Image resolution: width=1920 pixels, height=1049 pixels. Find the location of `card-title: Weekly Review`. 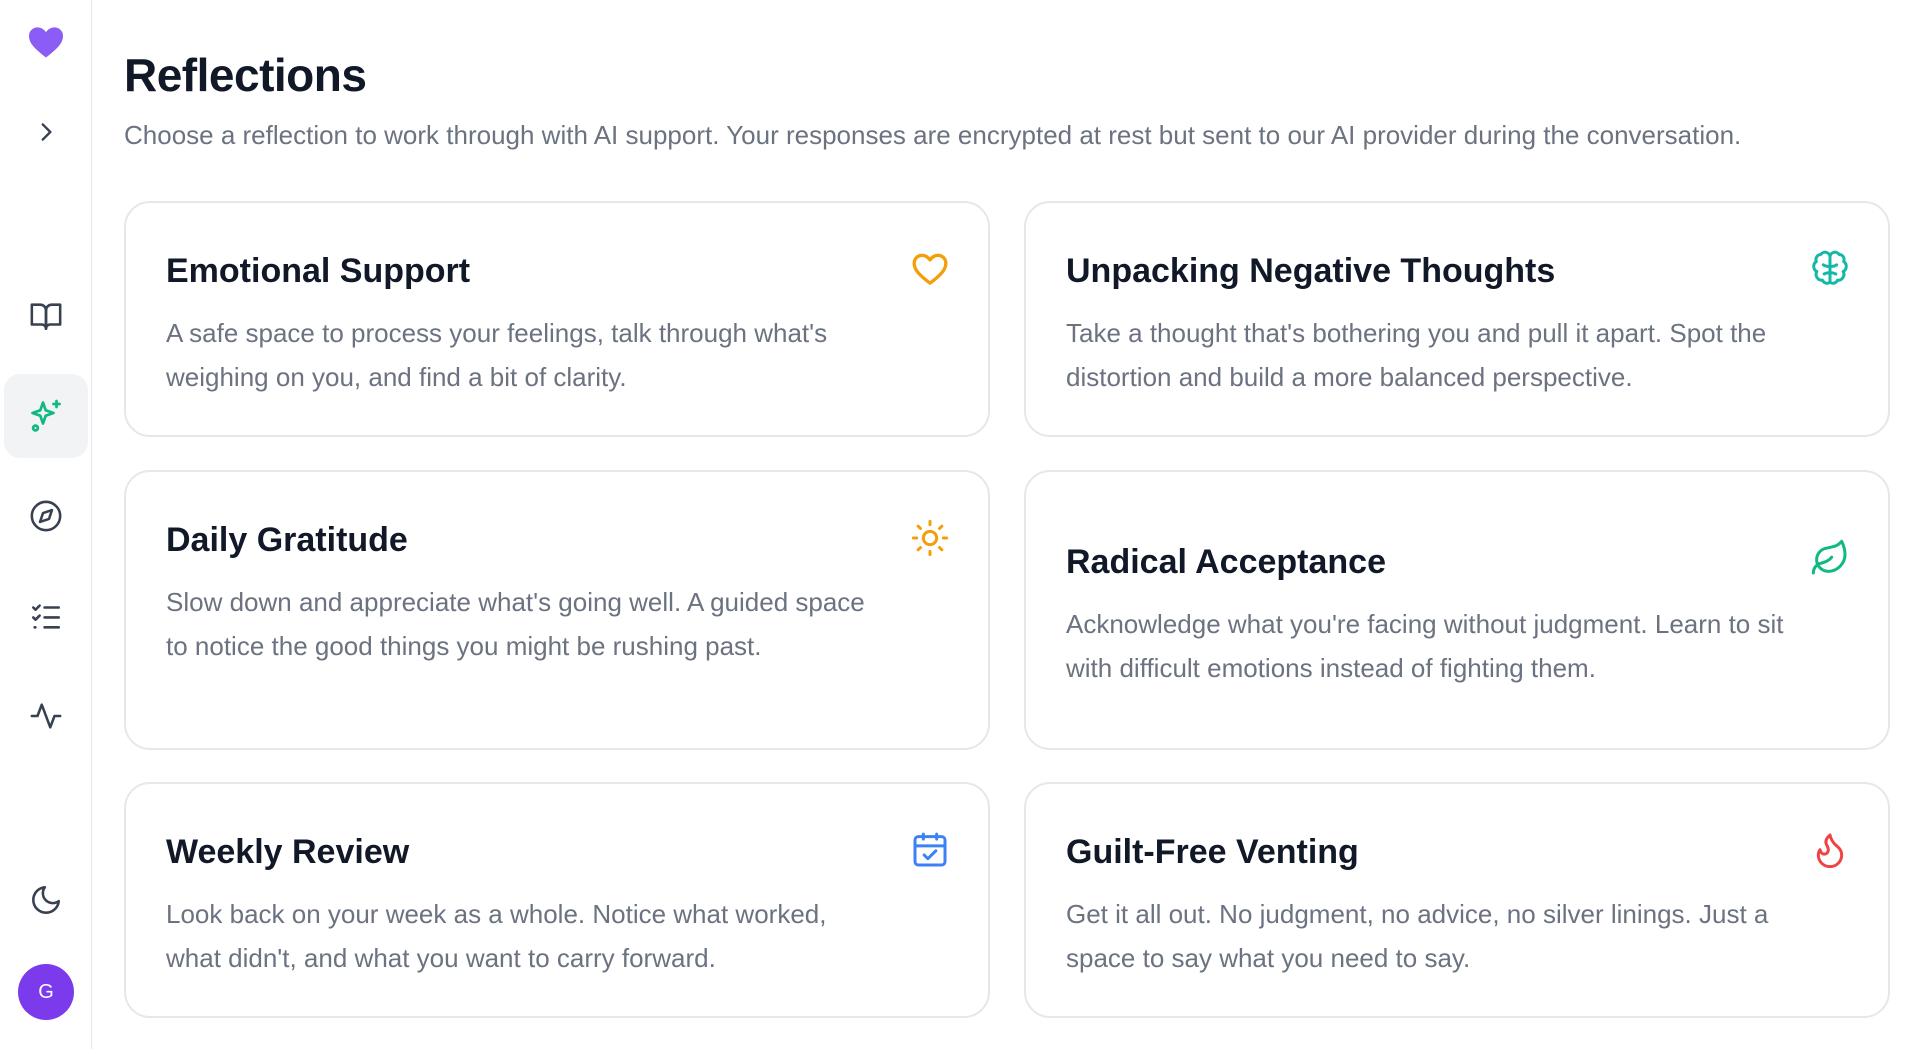

card-title: Weekly Review is located at coordinates (288, 852).